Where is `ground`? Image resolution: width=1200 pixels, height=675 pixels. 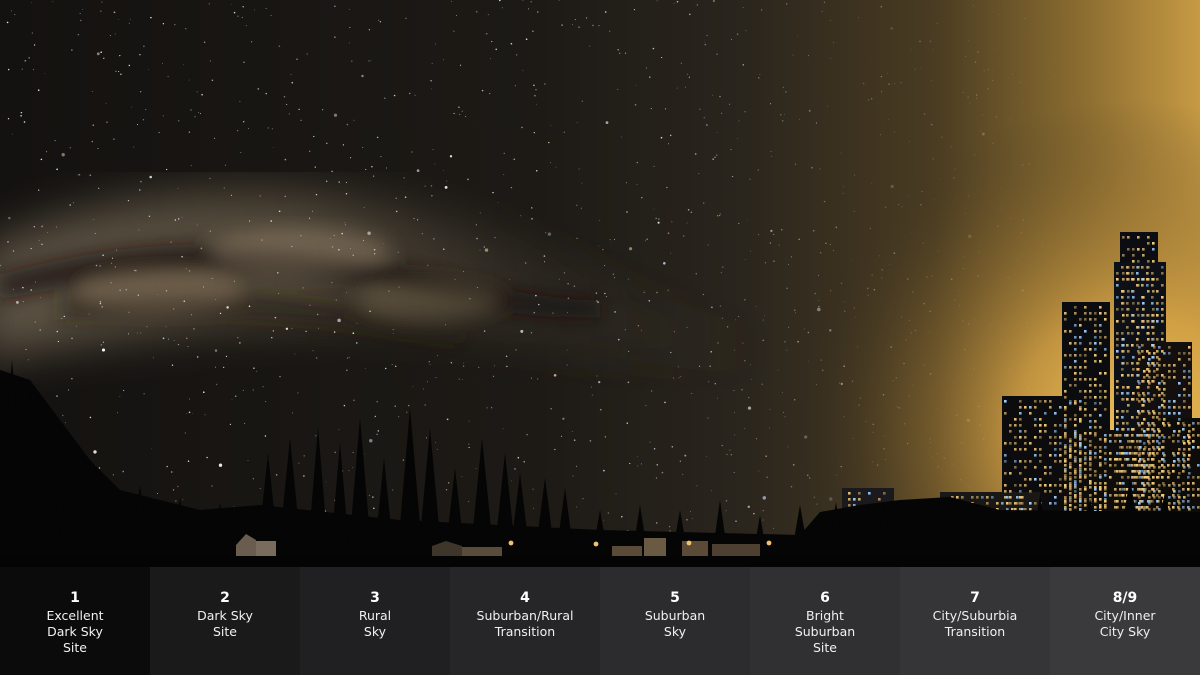
ground is located at coordinates (600, 561).